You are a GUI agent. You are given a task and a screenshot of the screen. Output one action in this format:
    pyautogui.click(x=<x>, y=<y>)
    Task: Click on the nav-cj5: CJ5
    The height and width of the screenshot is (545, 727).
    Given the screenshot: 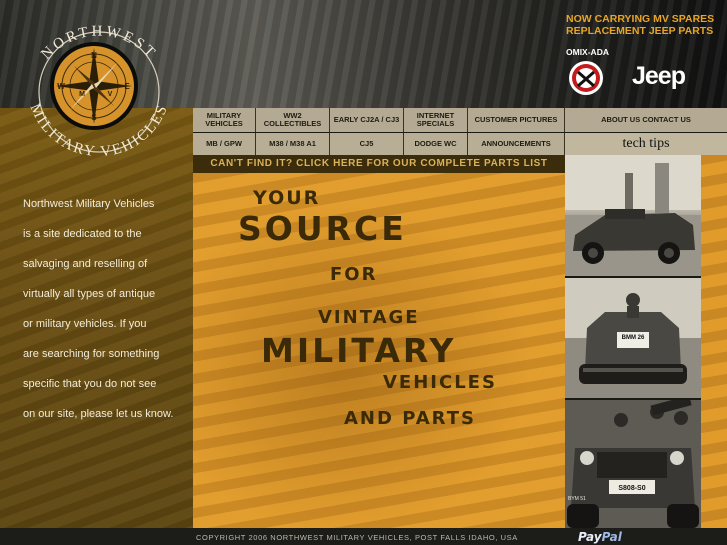 What is the action you would take?
    pyautogui.click(x=367, y=144)
    